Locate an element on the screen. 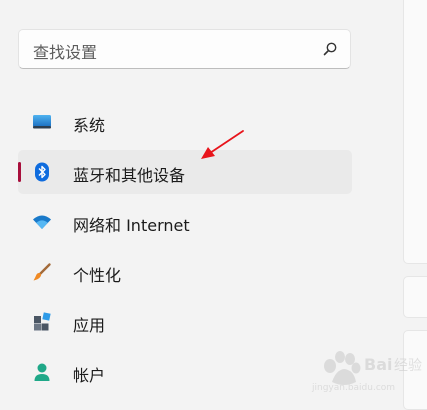 The width and height of the screenshot is (427, 410). sidebar-item-personalization: 个性化 is located at coordinates (185, 272).